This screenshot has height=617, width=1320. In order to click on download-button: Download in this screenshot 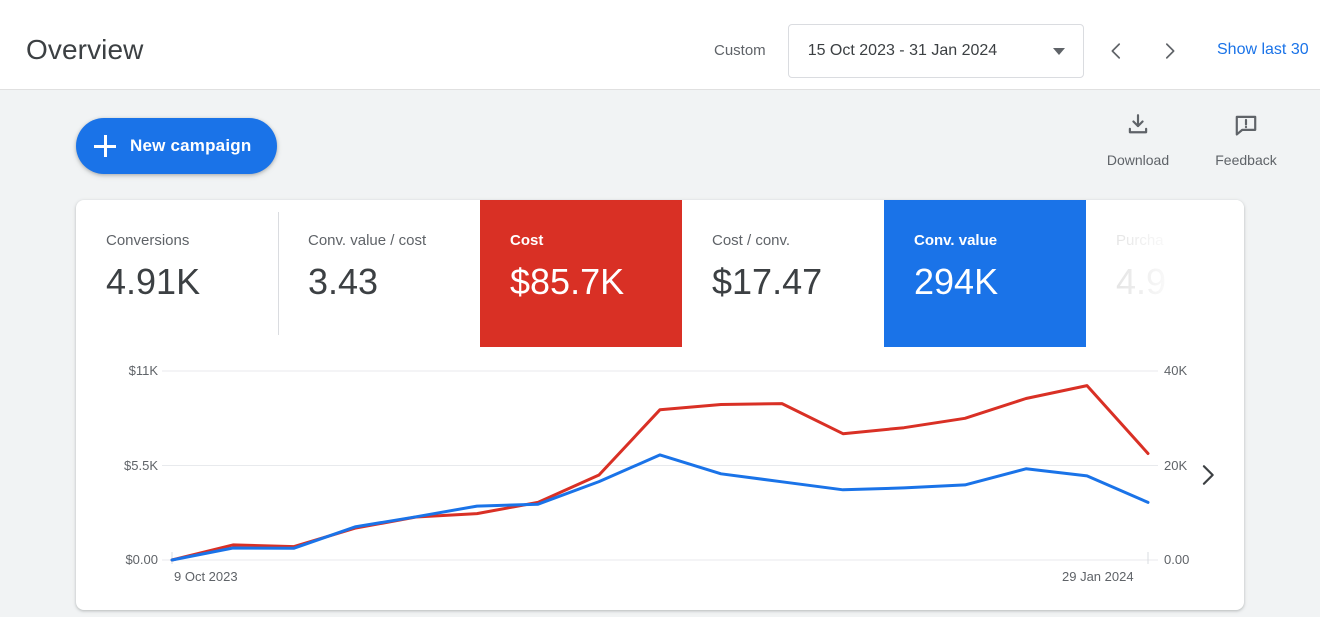, I will do `click(1138, 140)`.